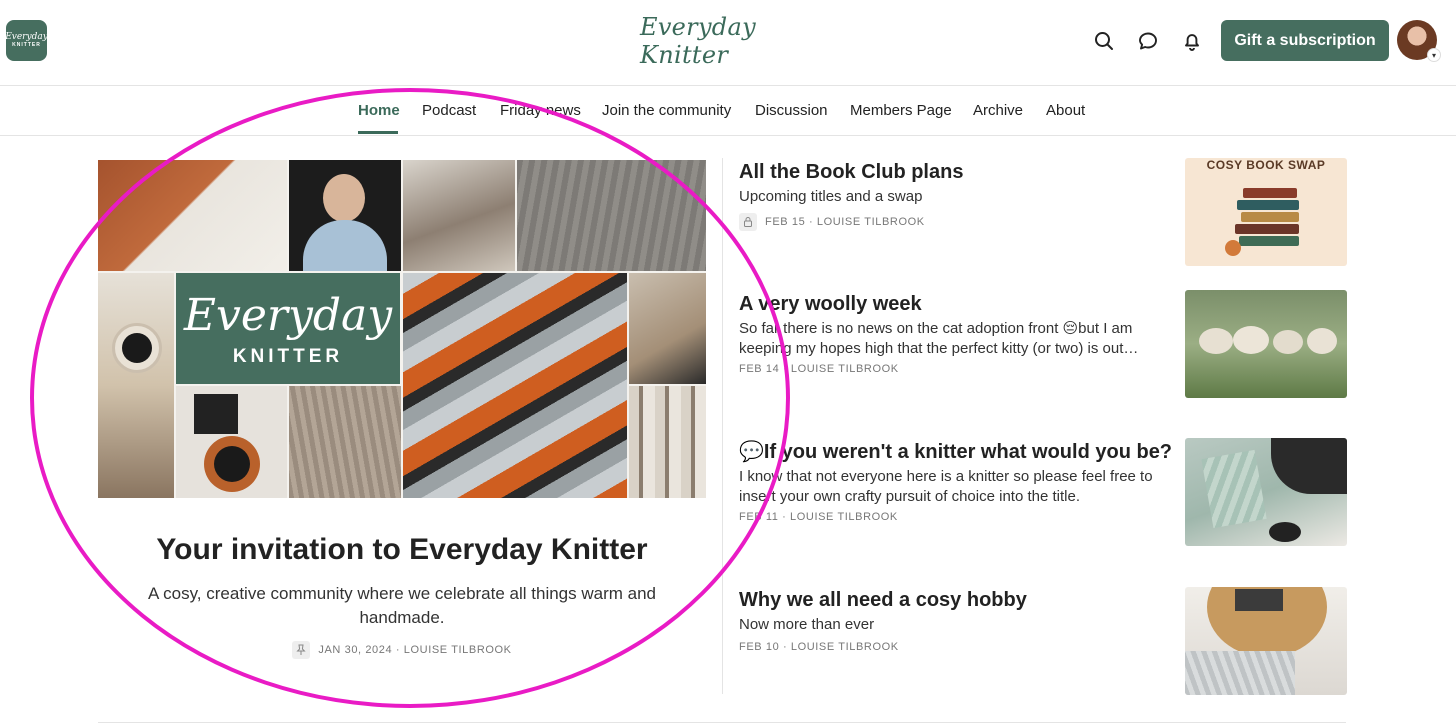  I want to click on bottom-divider, so click(722, 722).